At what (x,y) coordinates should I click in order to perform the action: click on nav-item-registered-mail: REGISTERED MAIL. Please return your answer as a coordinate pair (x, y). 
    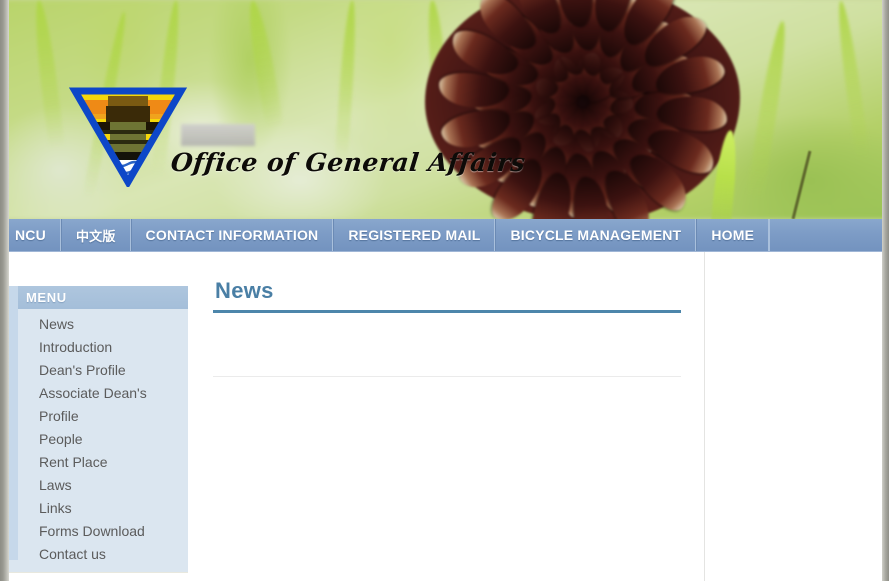
    Looking at the image, I should click on (414, 235).